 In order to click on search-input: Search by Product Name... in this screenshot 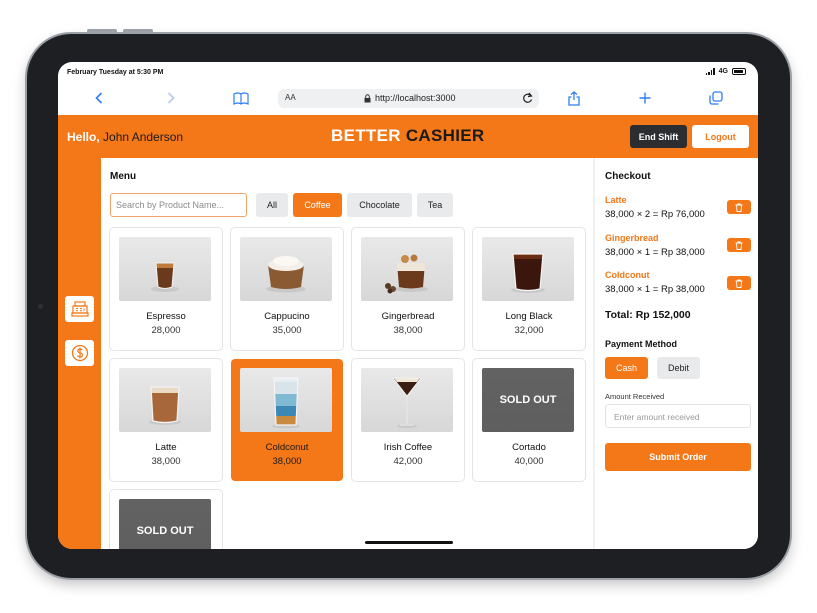, I will do `click(178, 205)`.